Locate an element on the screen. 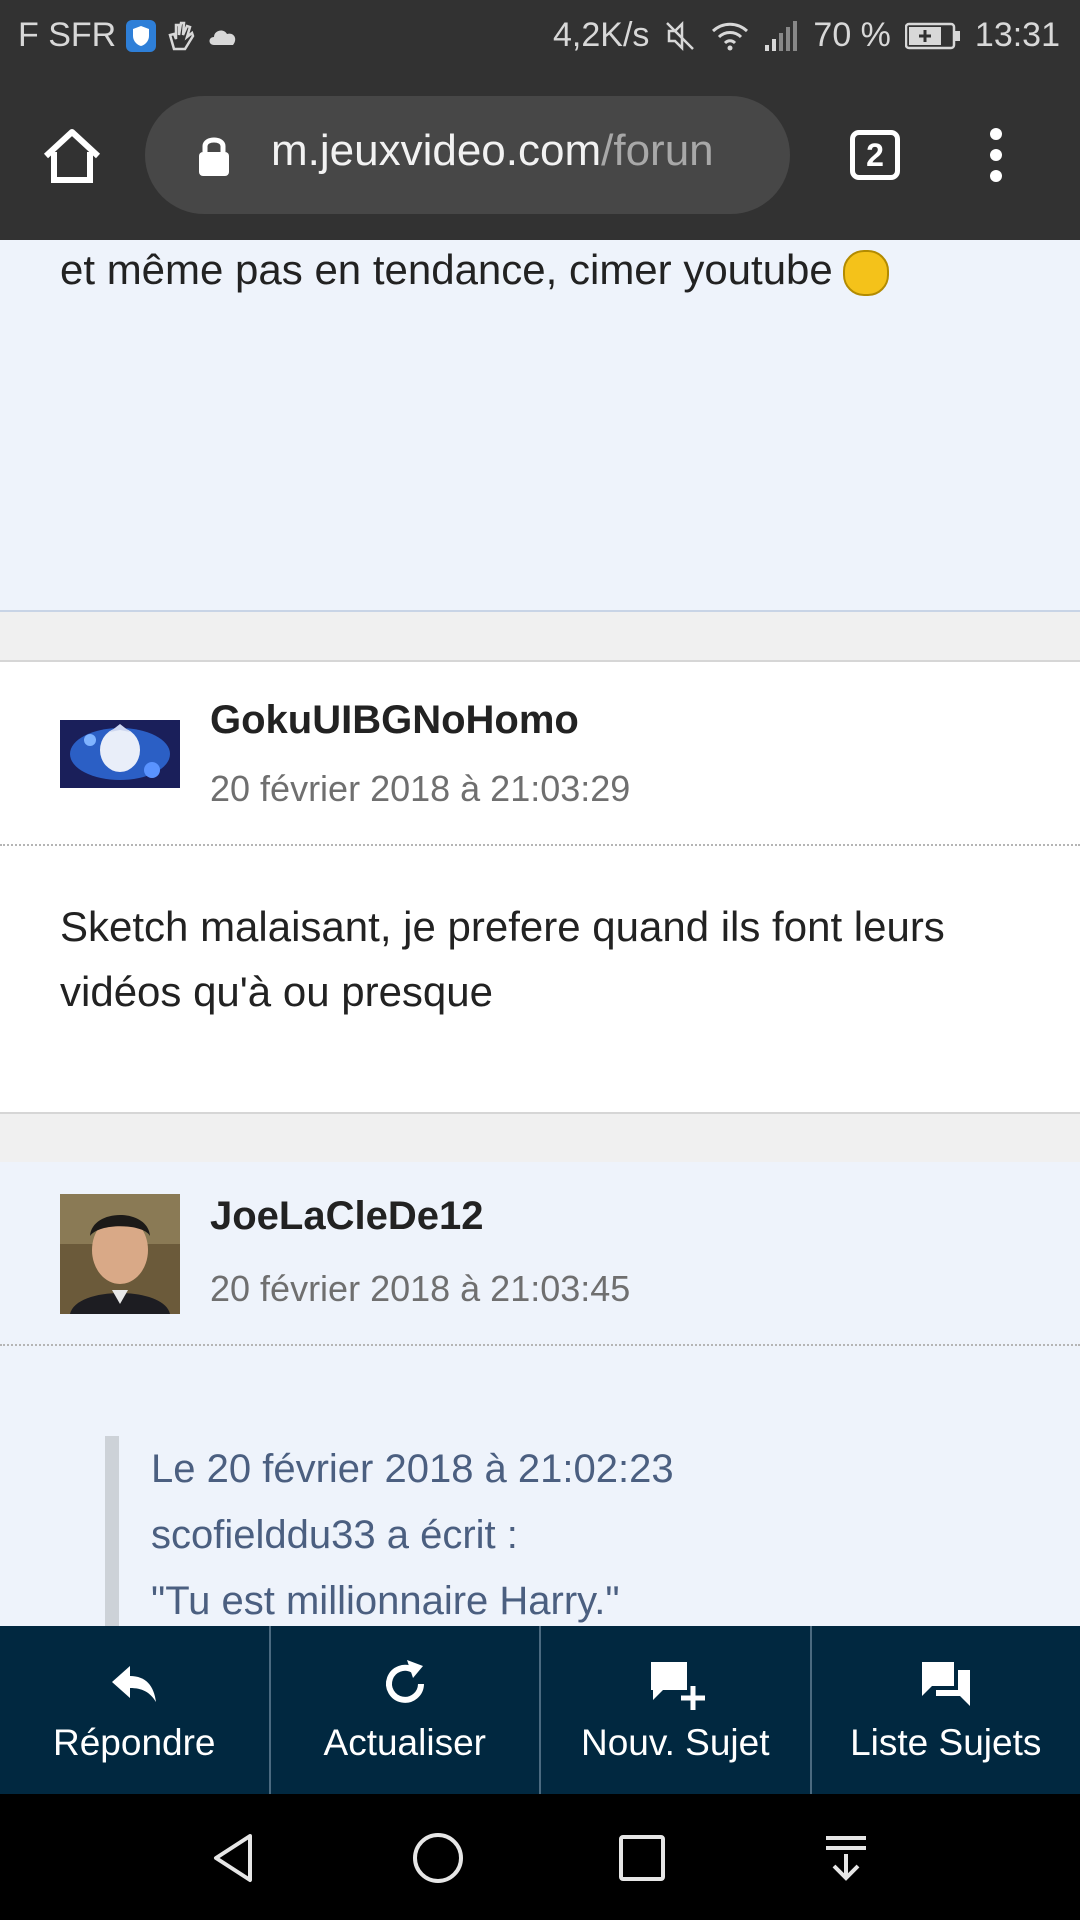 The height and width of the screenshot is (1920, 1080). new-topic-icon is located at coordinates (676, 1684).